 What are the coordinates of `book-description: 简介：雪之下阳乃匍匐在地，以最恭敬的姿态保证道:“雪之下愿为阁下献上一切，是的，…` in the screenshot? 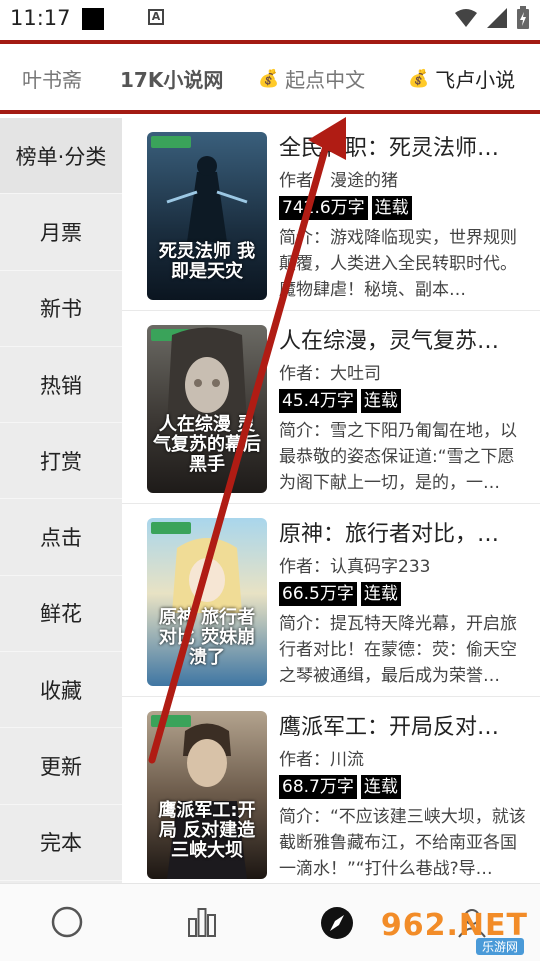 It's located at (398, 457).